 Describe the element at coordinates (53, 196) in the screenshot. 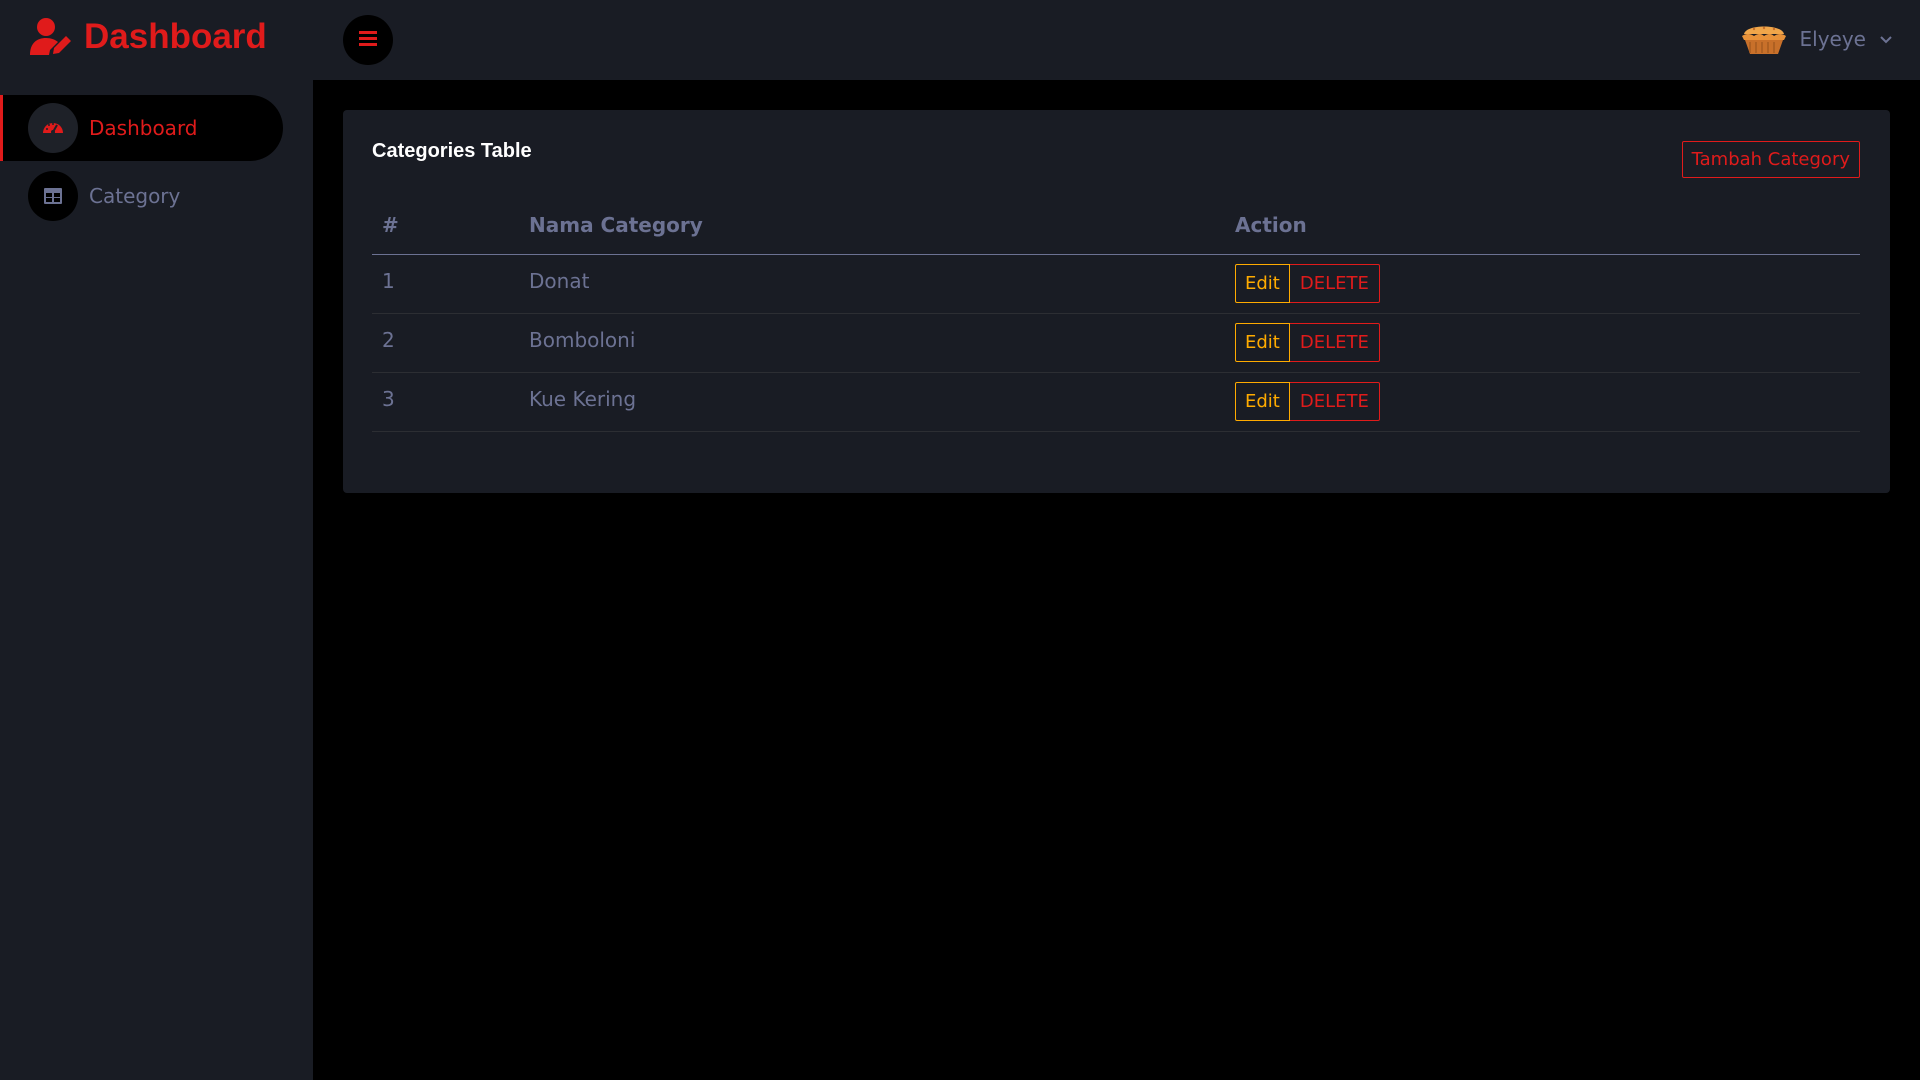

I see `table-icon` at that location.